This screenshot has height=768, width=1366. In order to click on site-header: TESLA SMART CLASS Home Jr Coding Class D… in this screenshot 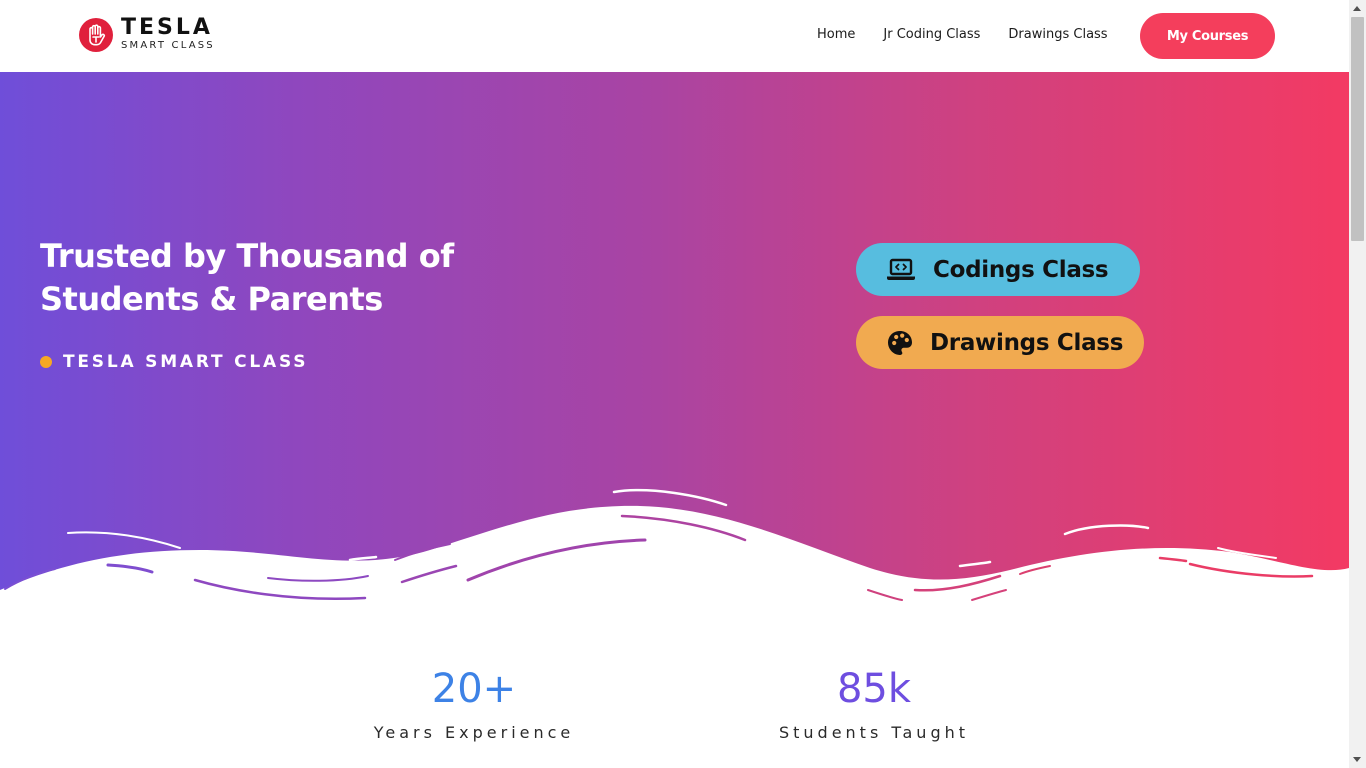, I will do `click(674, 36)`.